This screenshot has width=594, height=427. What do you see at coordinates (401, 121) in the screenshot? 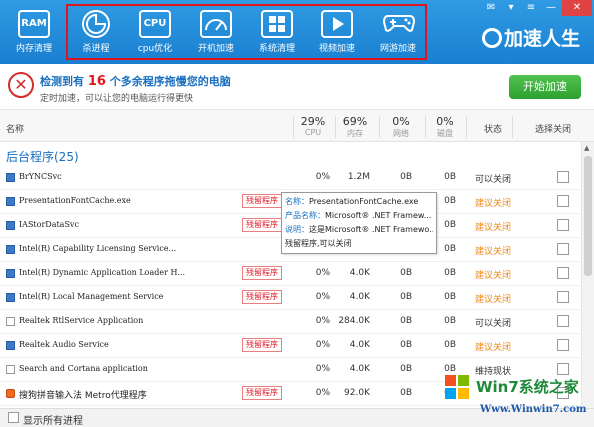
I see `column-net-percent: 0%` at bounding box center [401, 121].